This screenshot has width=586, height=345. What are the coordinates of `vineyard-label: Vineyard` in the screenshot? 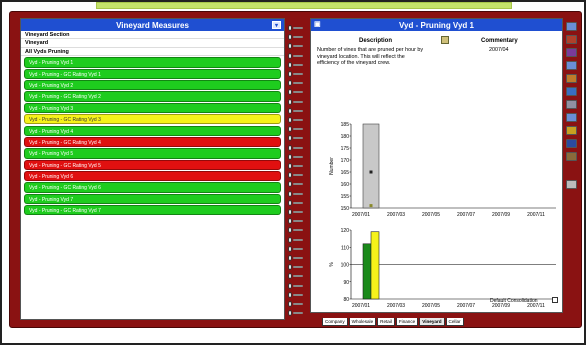 It's located at (152, 43).